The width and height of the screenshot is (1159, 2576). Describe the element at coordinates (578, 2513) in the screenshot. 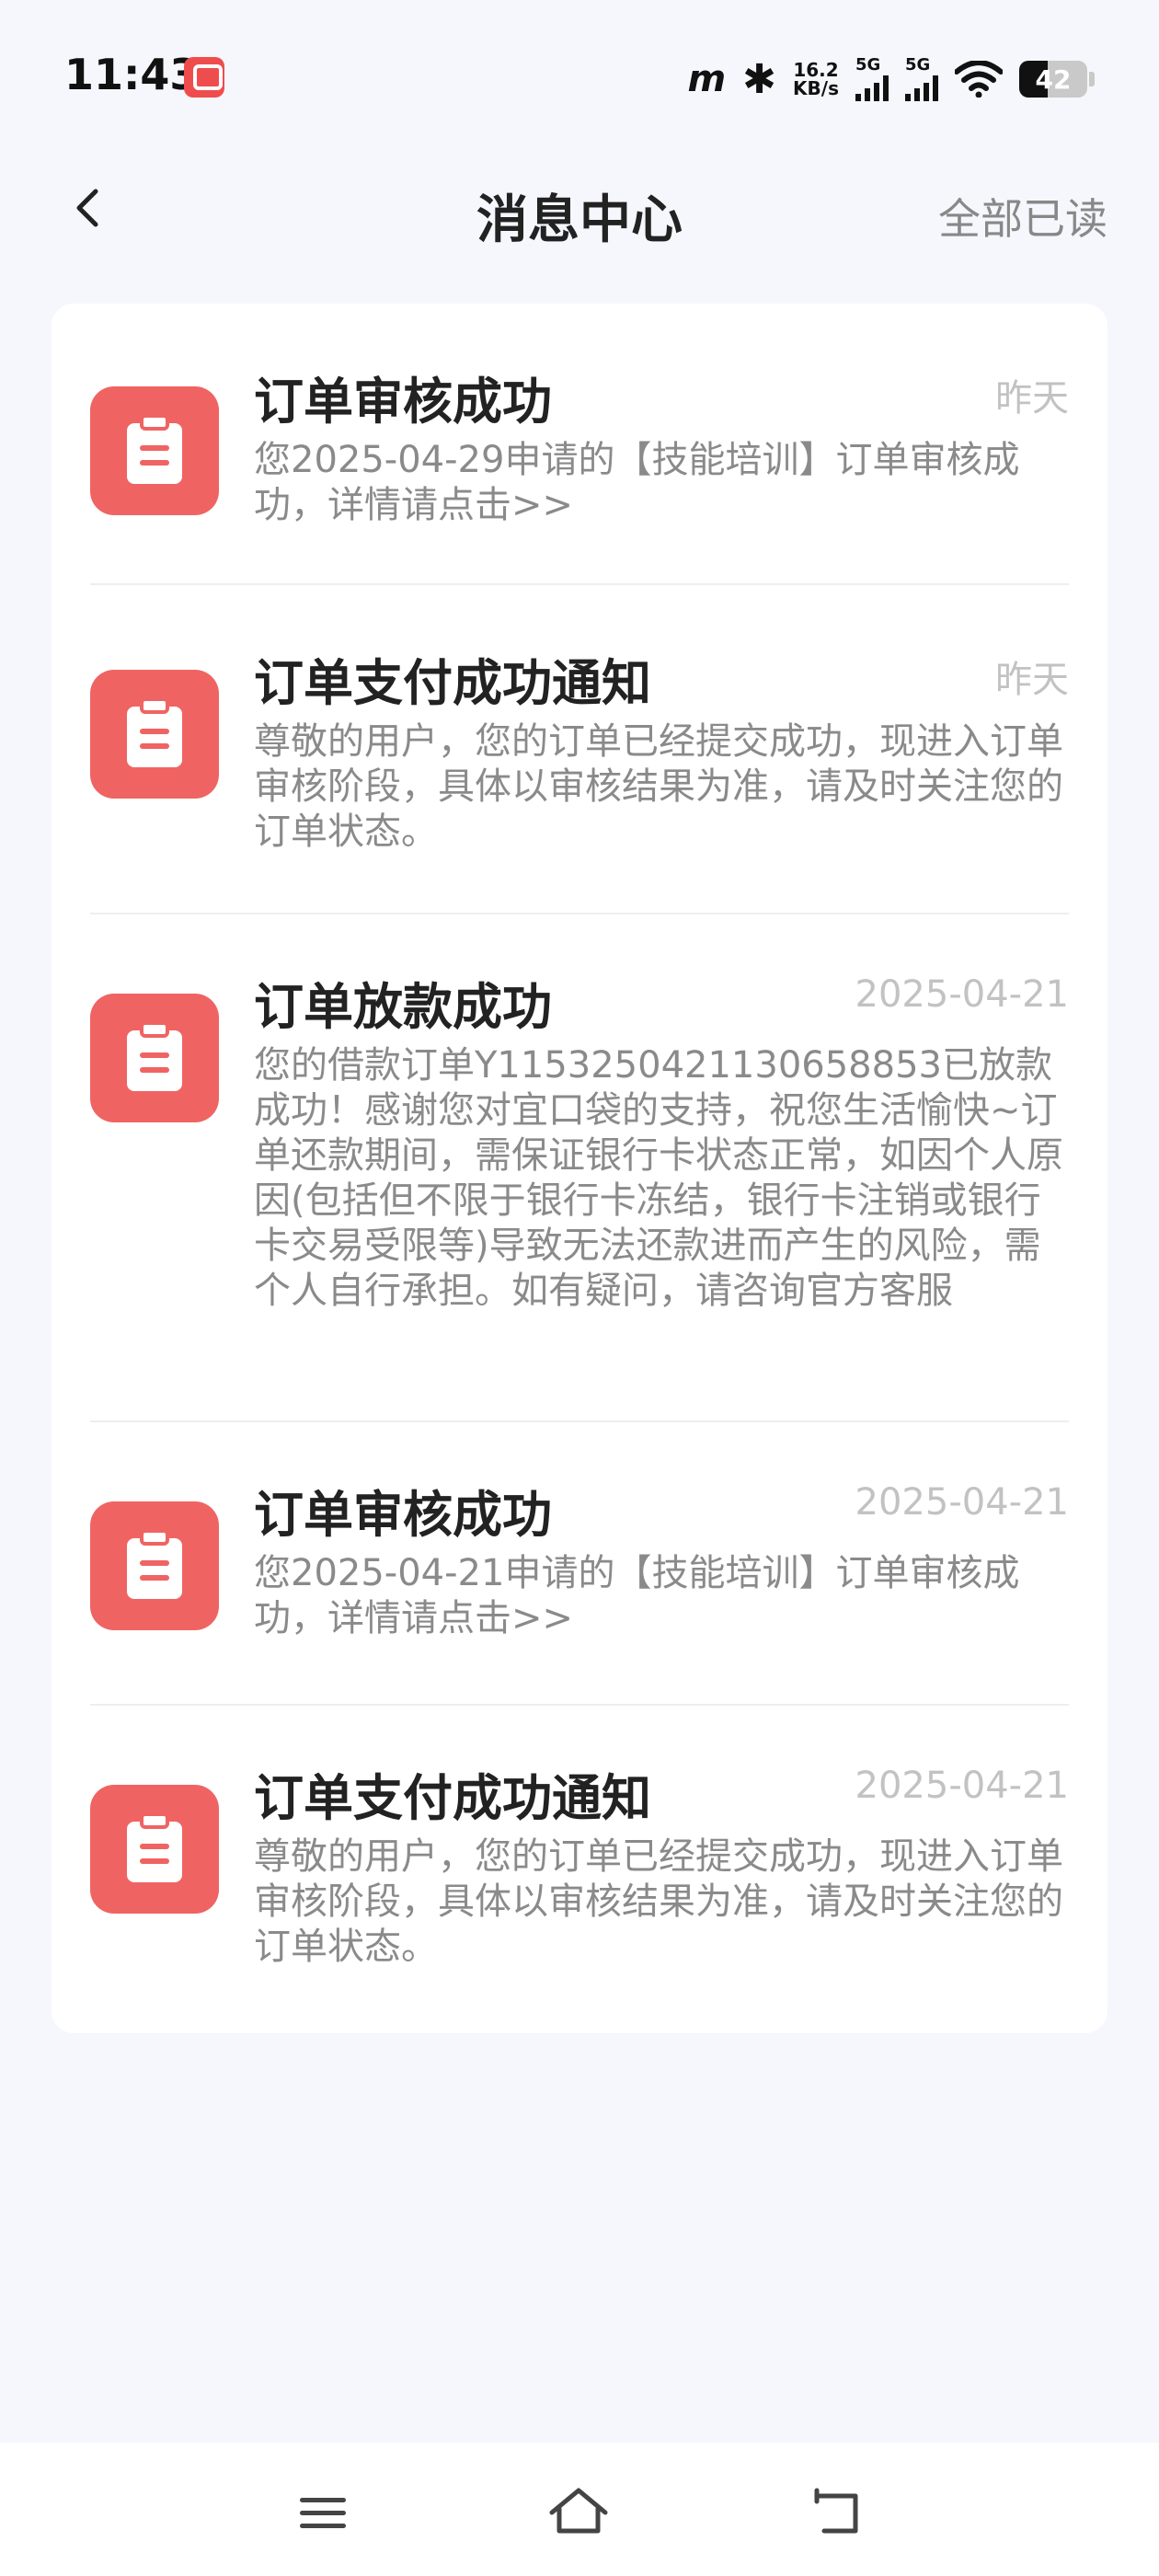

I see `home-icon` at that location.